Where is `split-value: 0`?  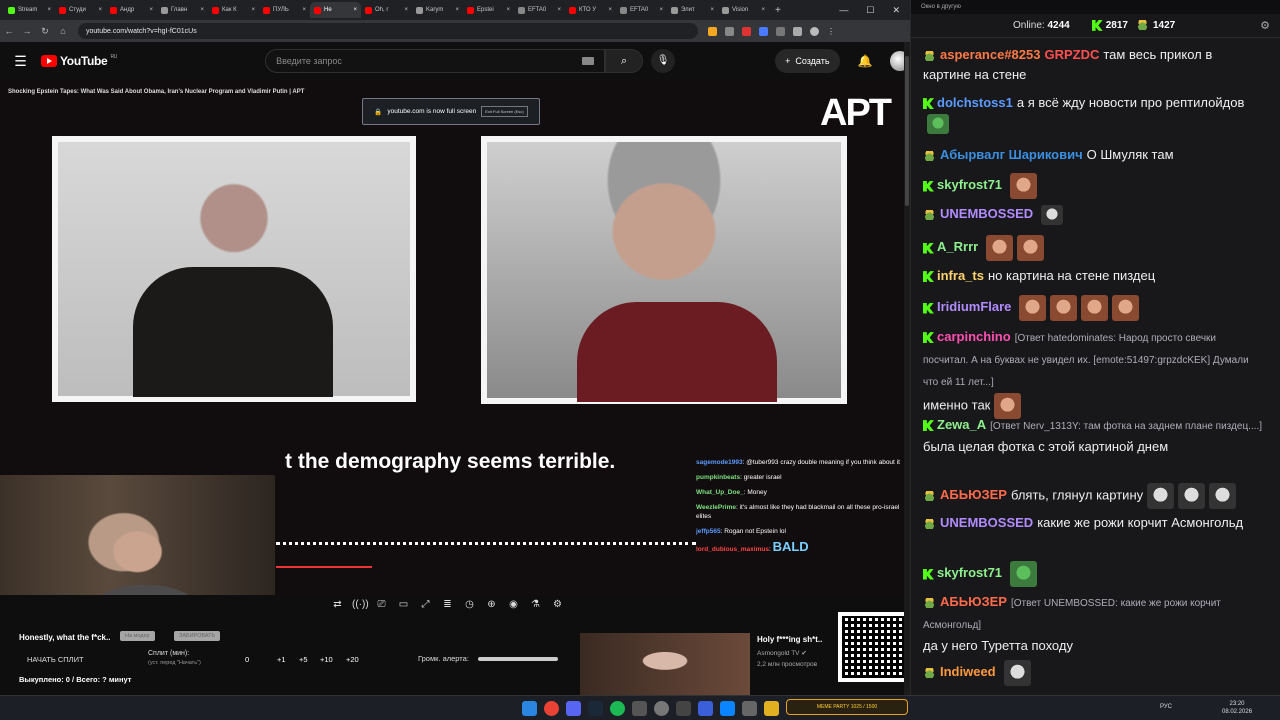 split-value: 0 is located at coordinates (247, 659).